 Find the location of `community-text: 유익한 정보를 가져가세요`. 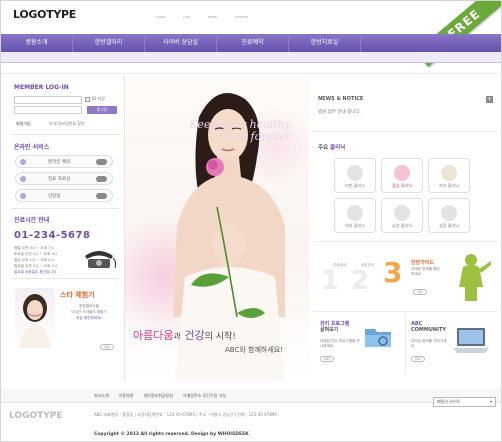

community-text: 유익한 정보를 가져가세요 is located at coordinates (429, 343).